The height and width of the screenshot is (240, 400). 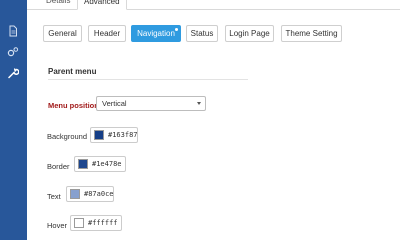 I want to click on hover-color-picker: #ffffff, so click(x=96, y=223).